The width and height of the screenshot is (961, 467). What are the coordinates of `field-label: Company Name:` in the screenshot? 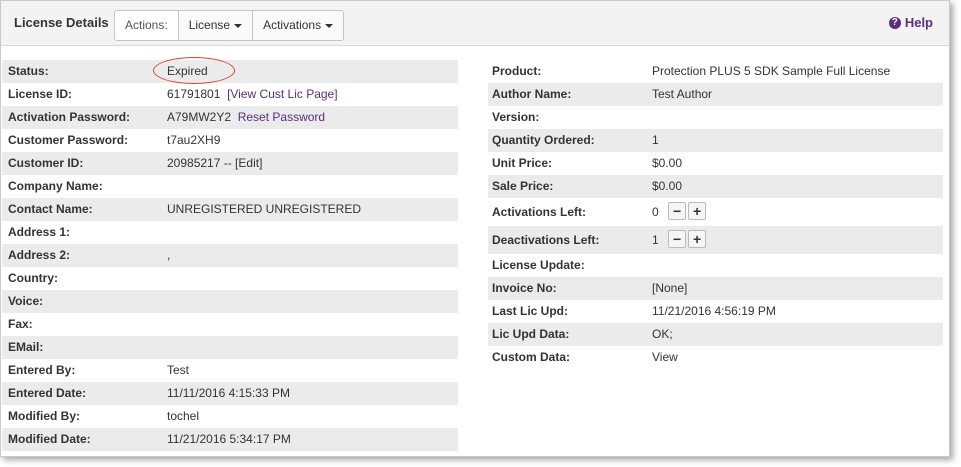 It's located at (55, 186).